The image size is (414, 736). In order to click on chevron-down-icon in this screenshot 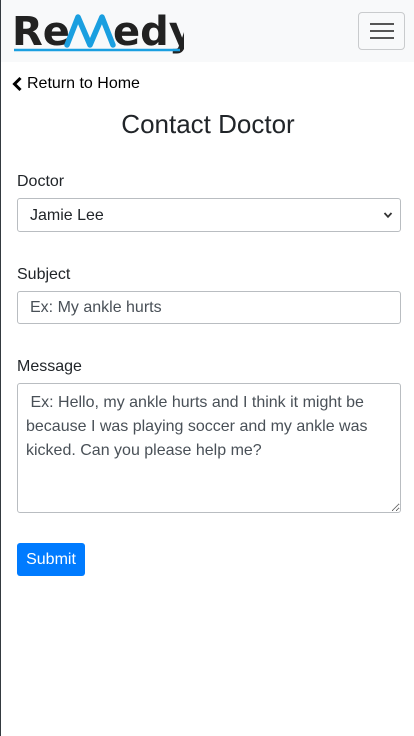, I will do `click(388, 215)`.